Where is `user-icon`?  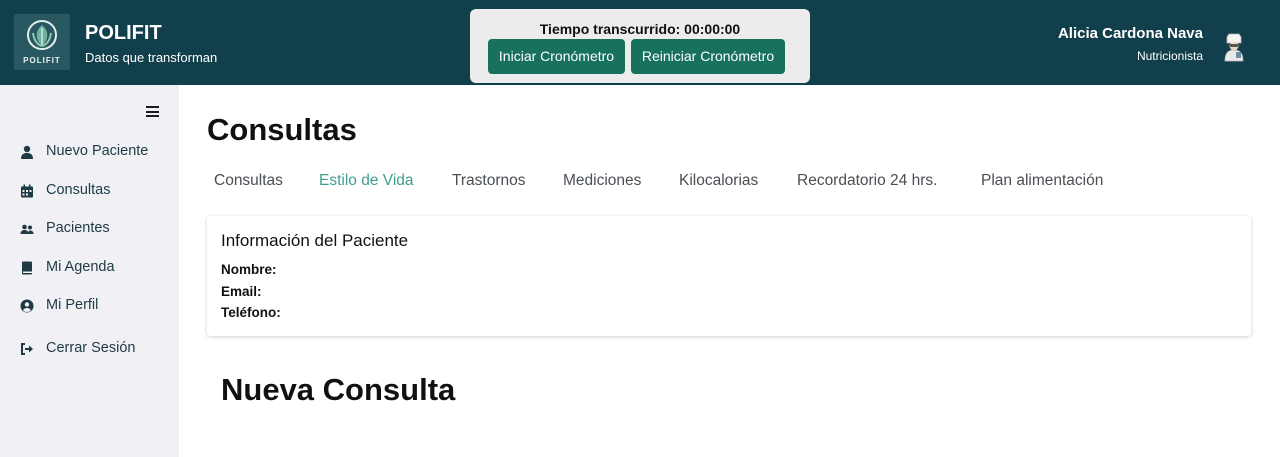
user-icon is located at coordinates (27, 152).